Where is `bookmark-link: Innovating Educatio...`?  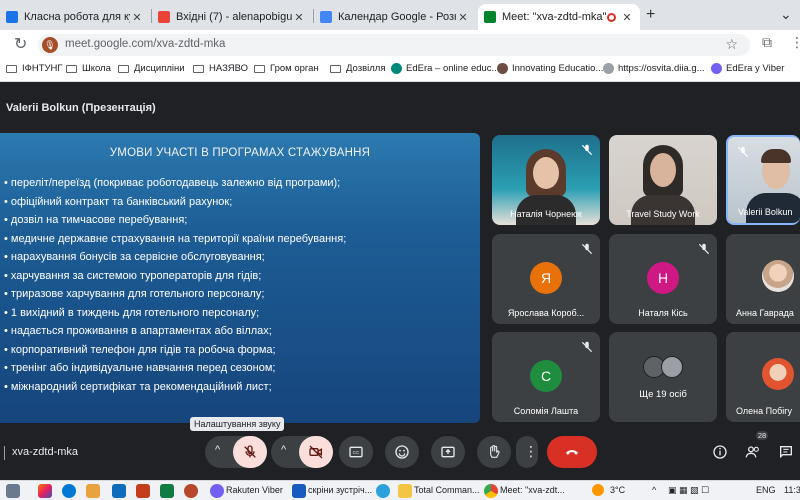
bookmark-link: Innovating Educatio... is located at coordinates (550, 68).